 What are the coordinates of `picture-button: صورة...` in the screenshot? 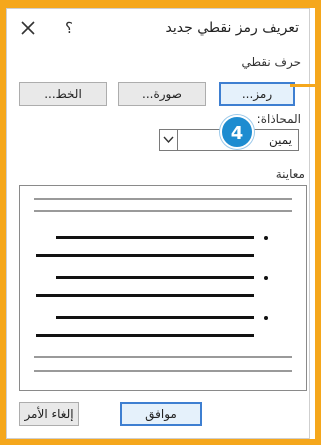 It's located at (162, 94).